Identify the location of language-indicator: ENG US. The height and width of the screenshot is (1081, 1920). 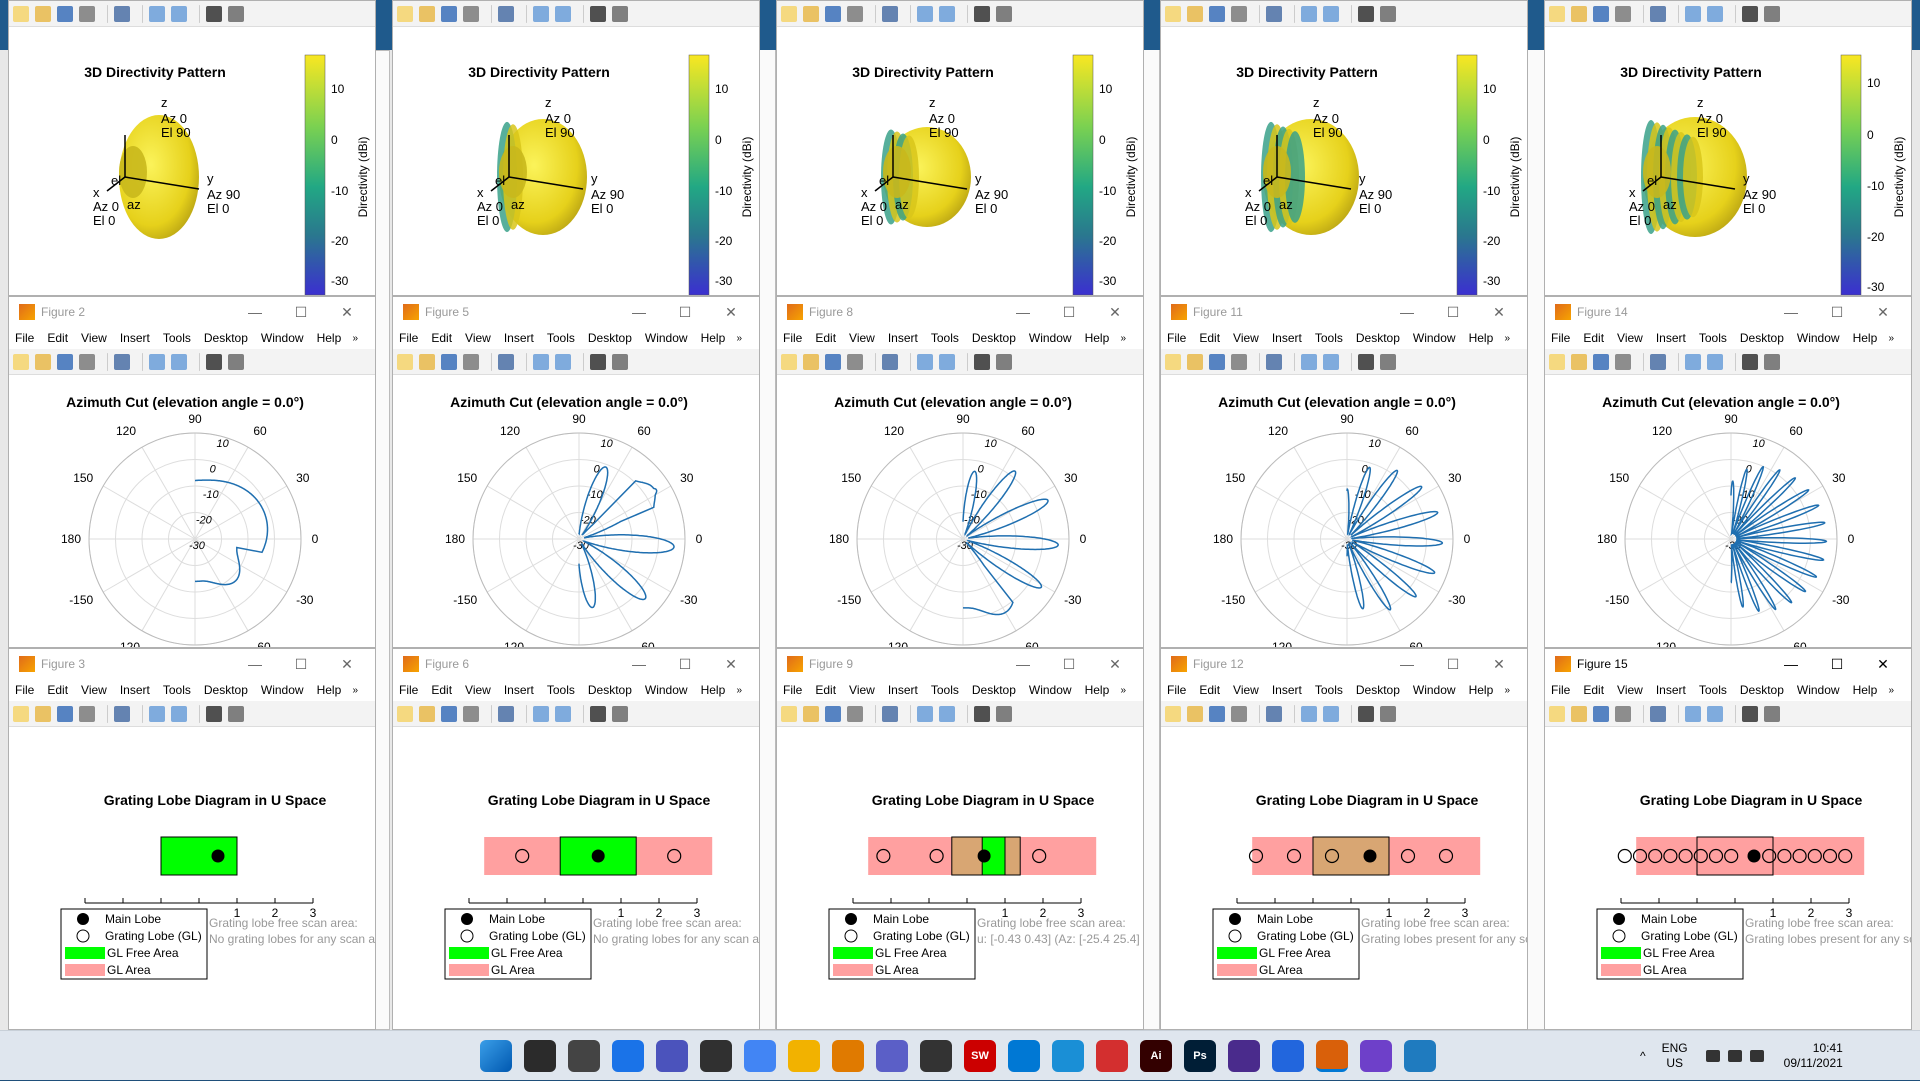
(1675, 1056).